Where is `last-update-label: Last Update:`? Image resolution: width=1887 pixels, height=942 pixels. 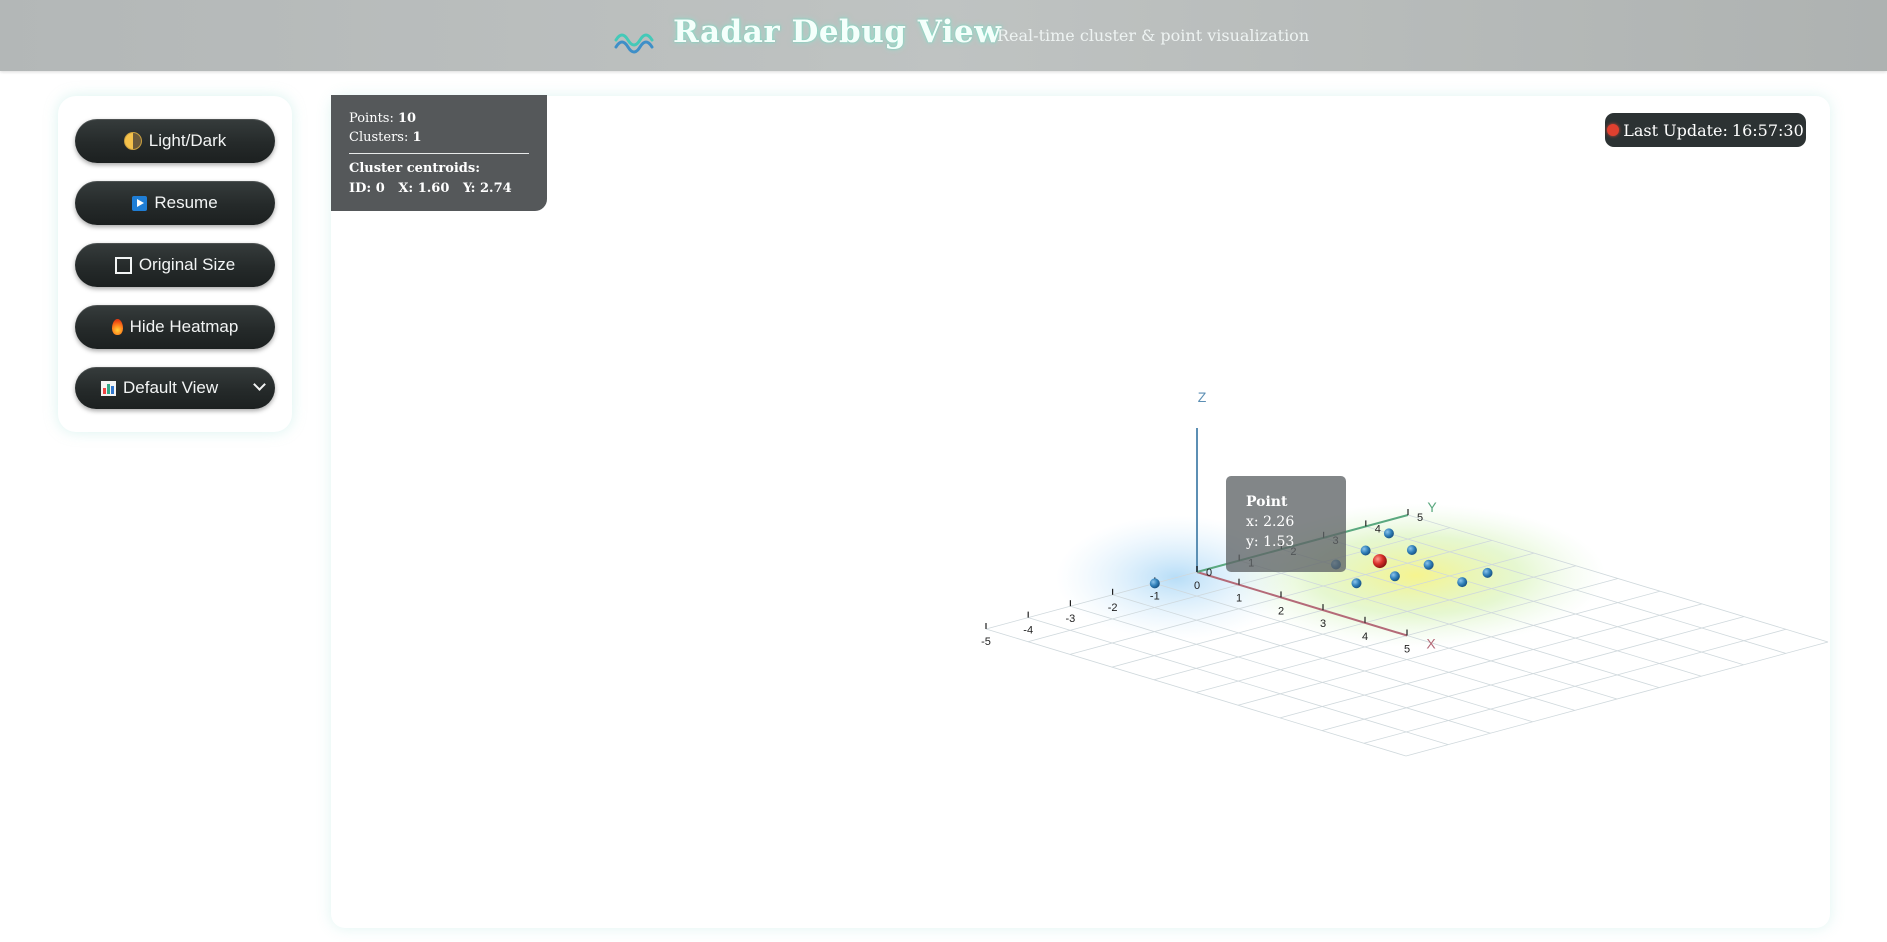 last-update-label: Last Update: is located at coordinates (1675, 130).